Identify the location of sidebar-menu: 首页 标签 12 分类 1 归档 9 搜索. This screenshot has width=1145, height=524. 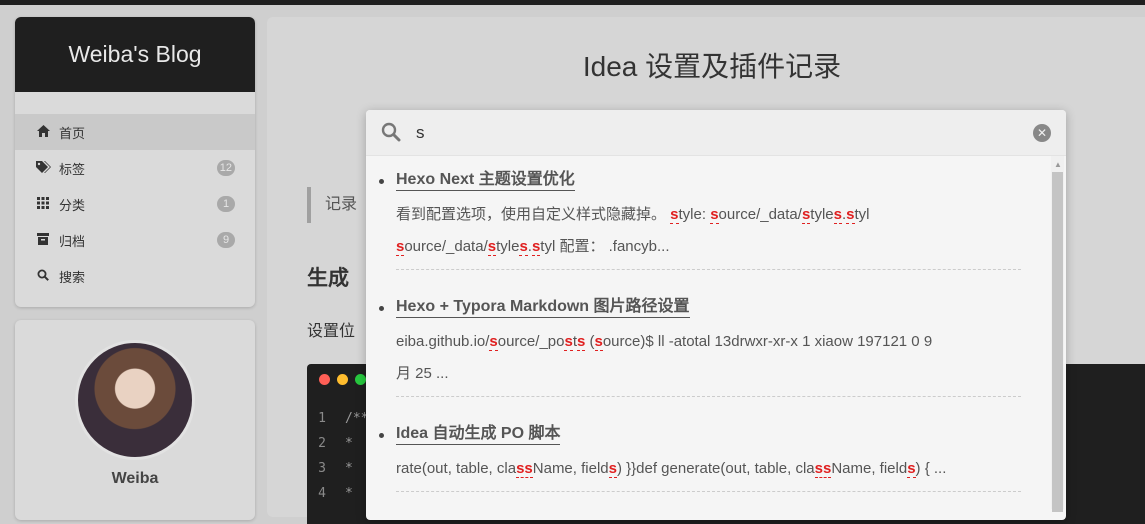
(135, 204).